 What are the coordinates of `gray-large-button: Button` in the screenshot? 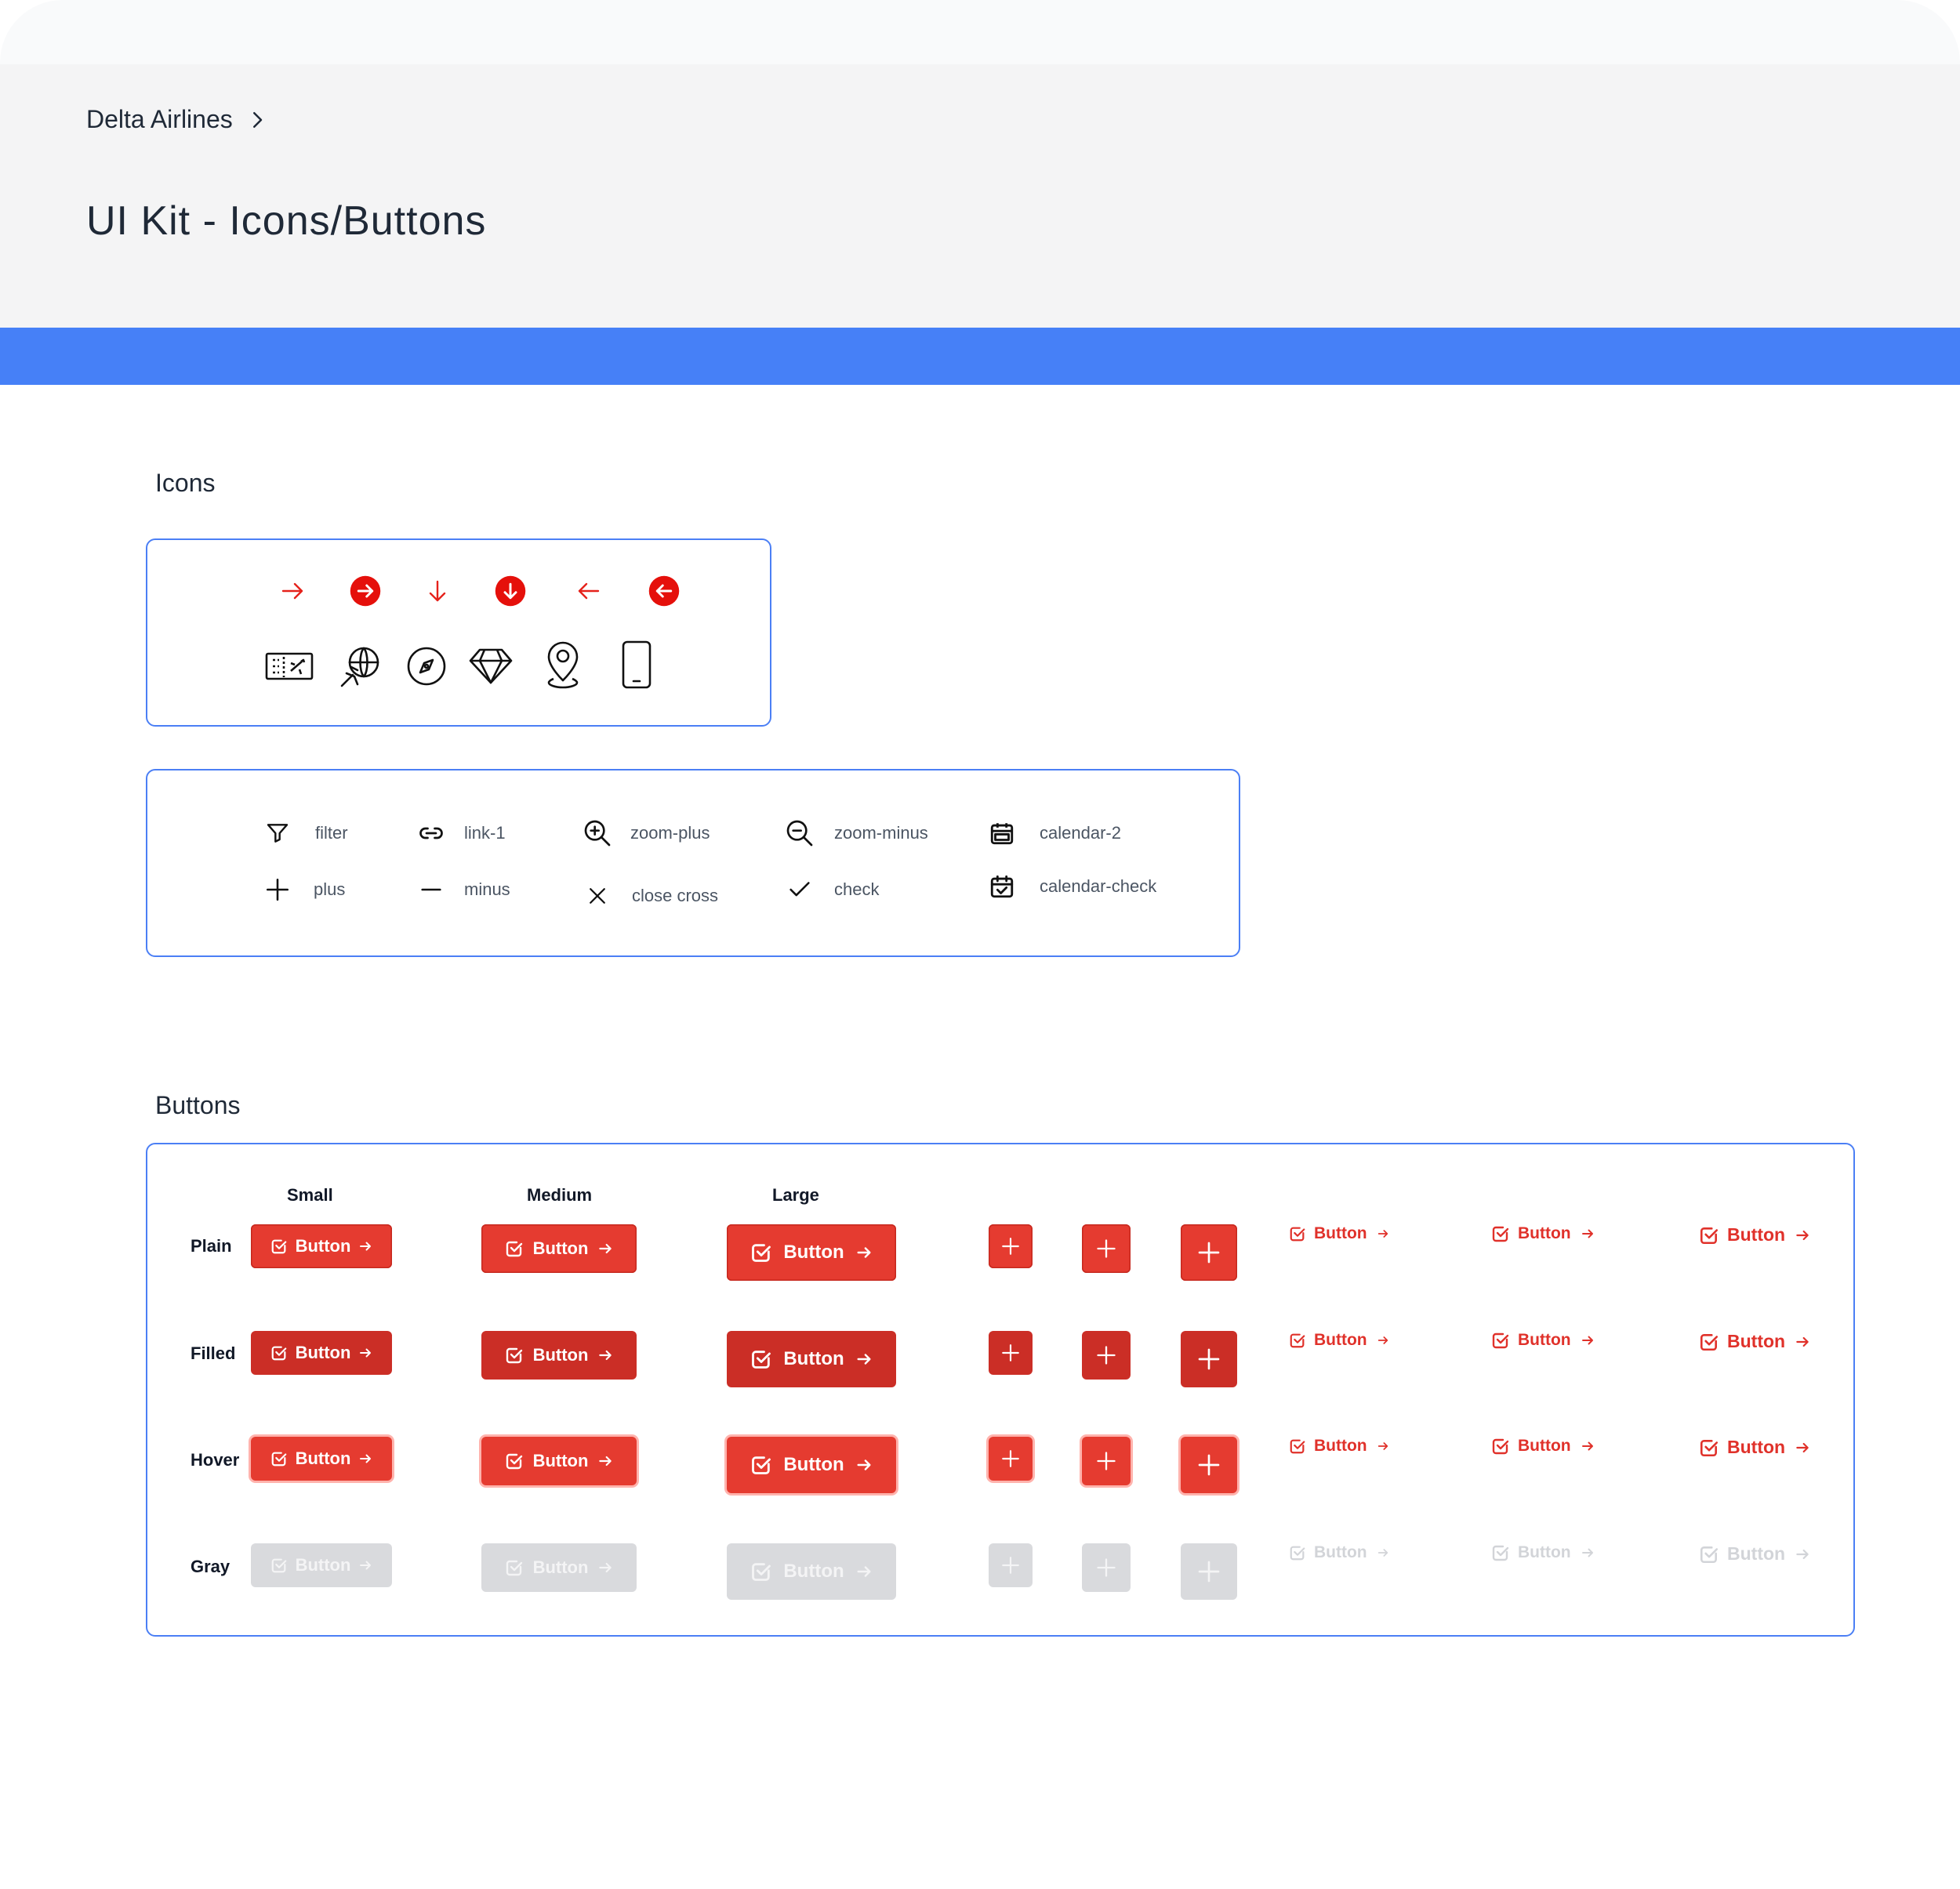 It's located at (811, 1571).